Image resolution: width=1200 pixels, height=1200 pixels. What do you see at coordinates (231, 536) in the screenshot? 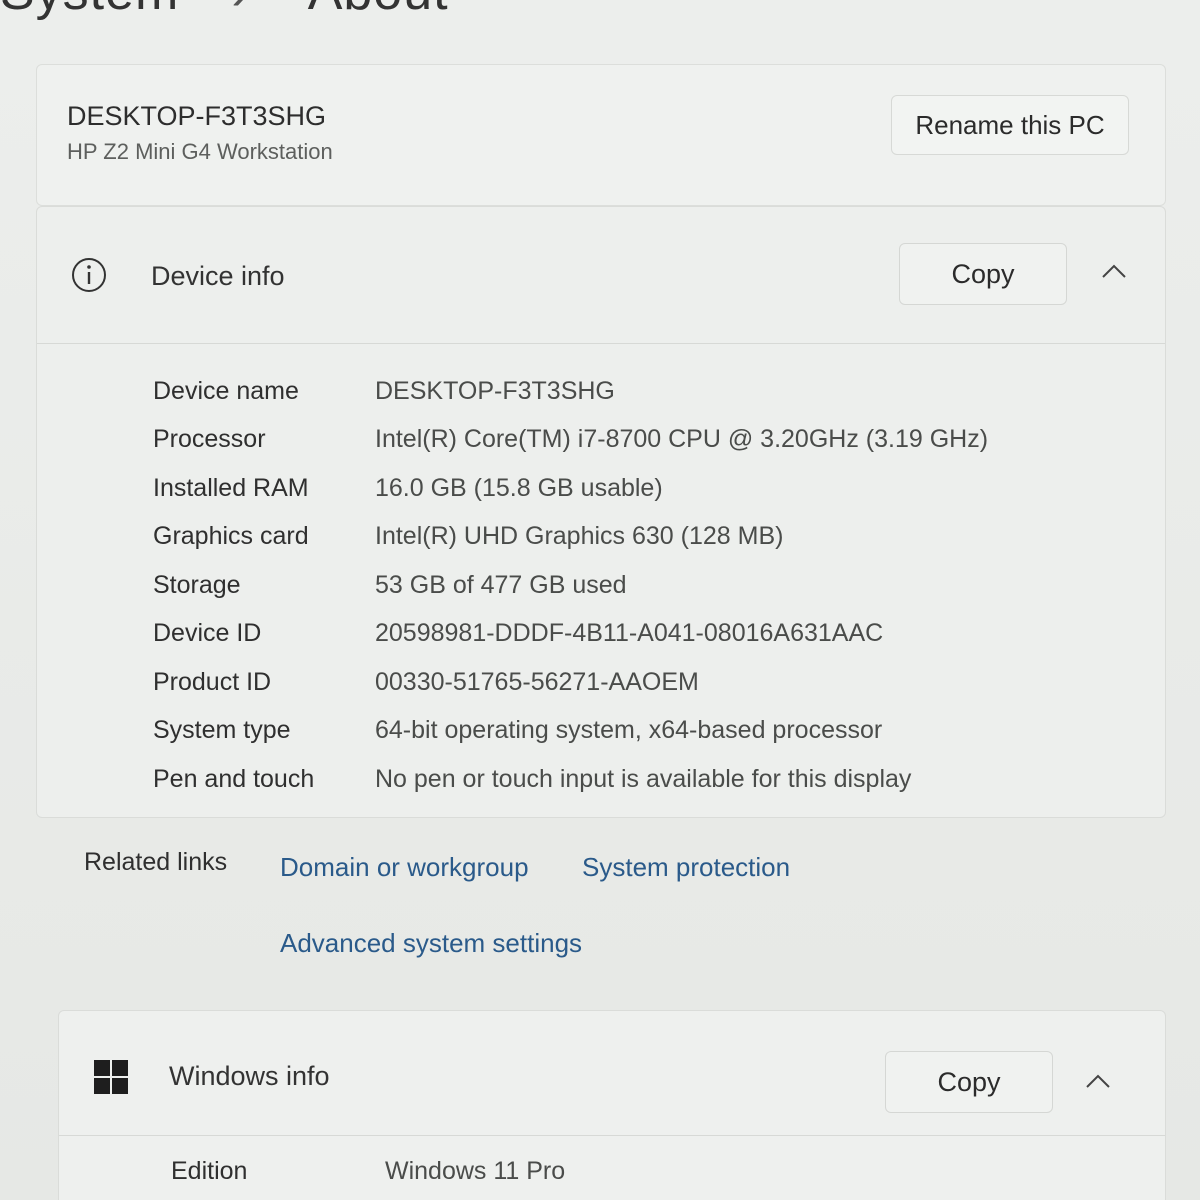
I see `spec-label: Graphics card` at bounding box center [231, 536].